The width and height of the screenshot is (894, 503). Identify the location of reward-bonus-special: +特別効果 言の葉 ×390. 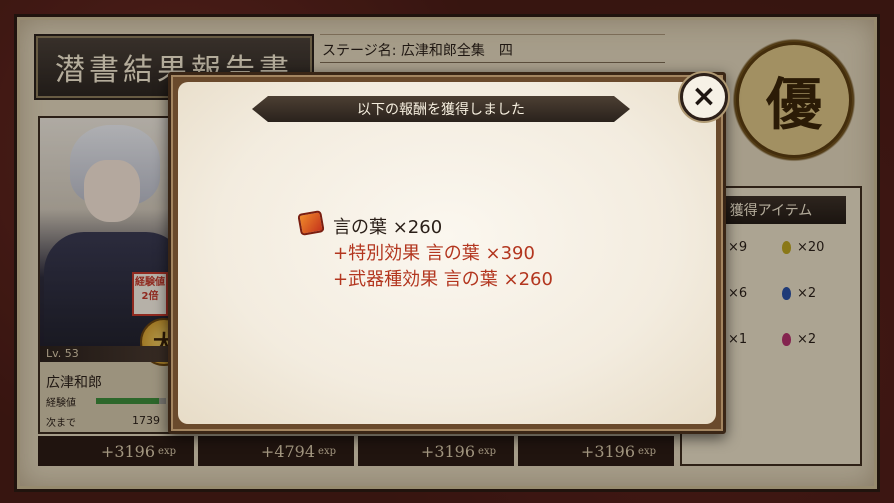
(434, 253).